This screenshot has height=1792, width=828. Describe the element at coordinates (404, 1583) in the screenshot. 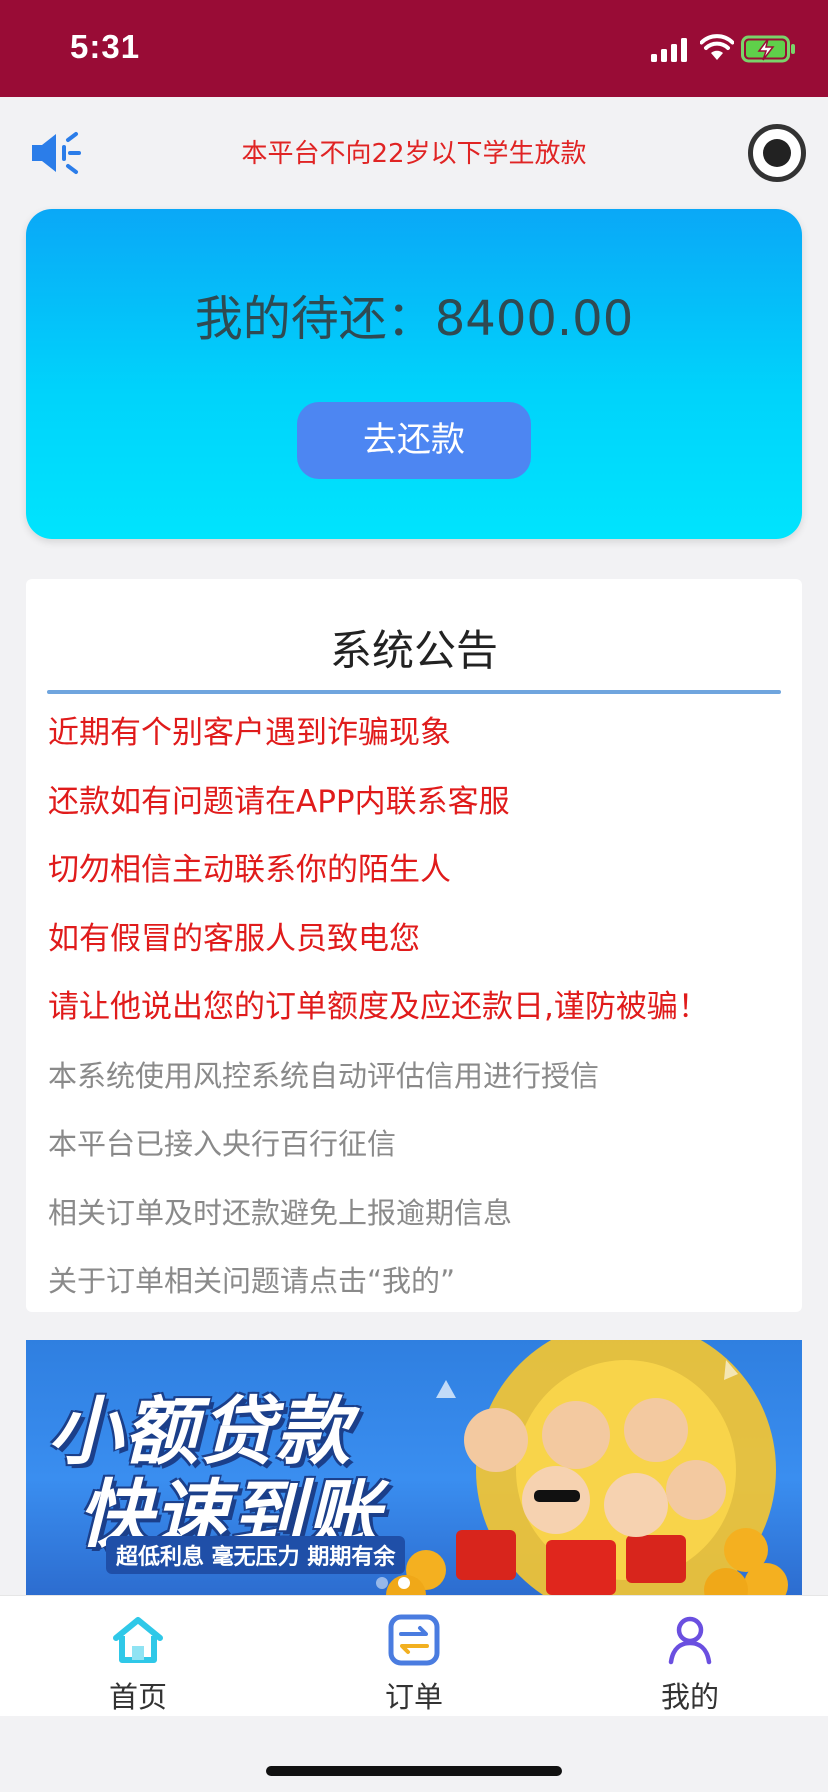

I see `carousel-dot-active` at that location.